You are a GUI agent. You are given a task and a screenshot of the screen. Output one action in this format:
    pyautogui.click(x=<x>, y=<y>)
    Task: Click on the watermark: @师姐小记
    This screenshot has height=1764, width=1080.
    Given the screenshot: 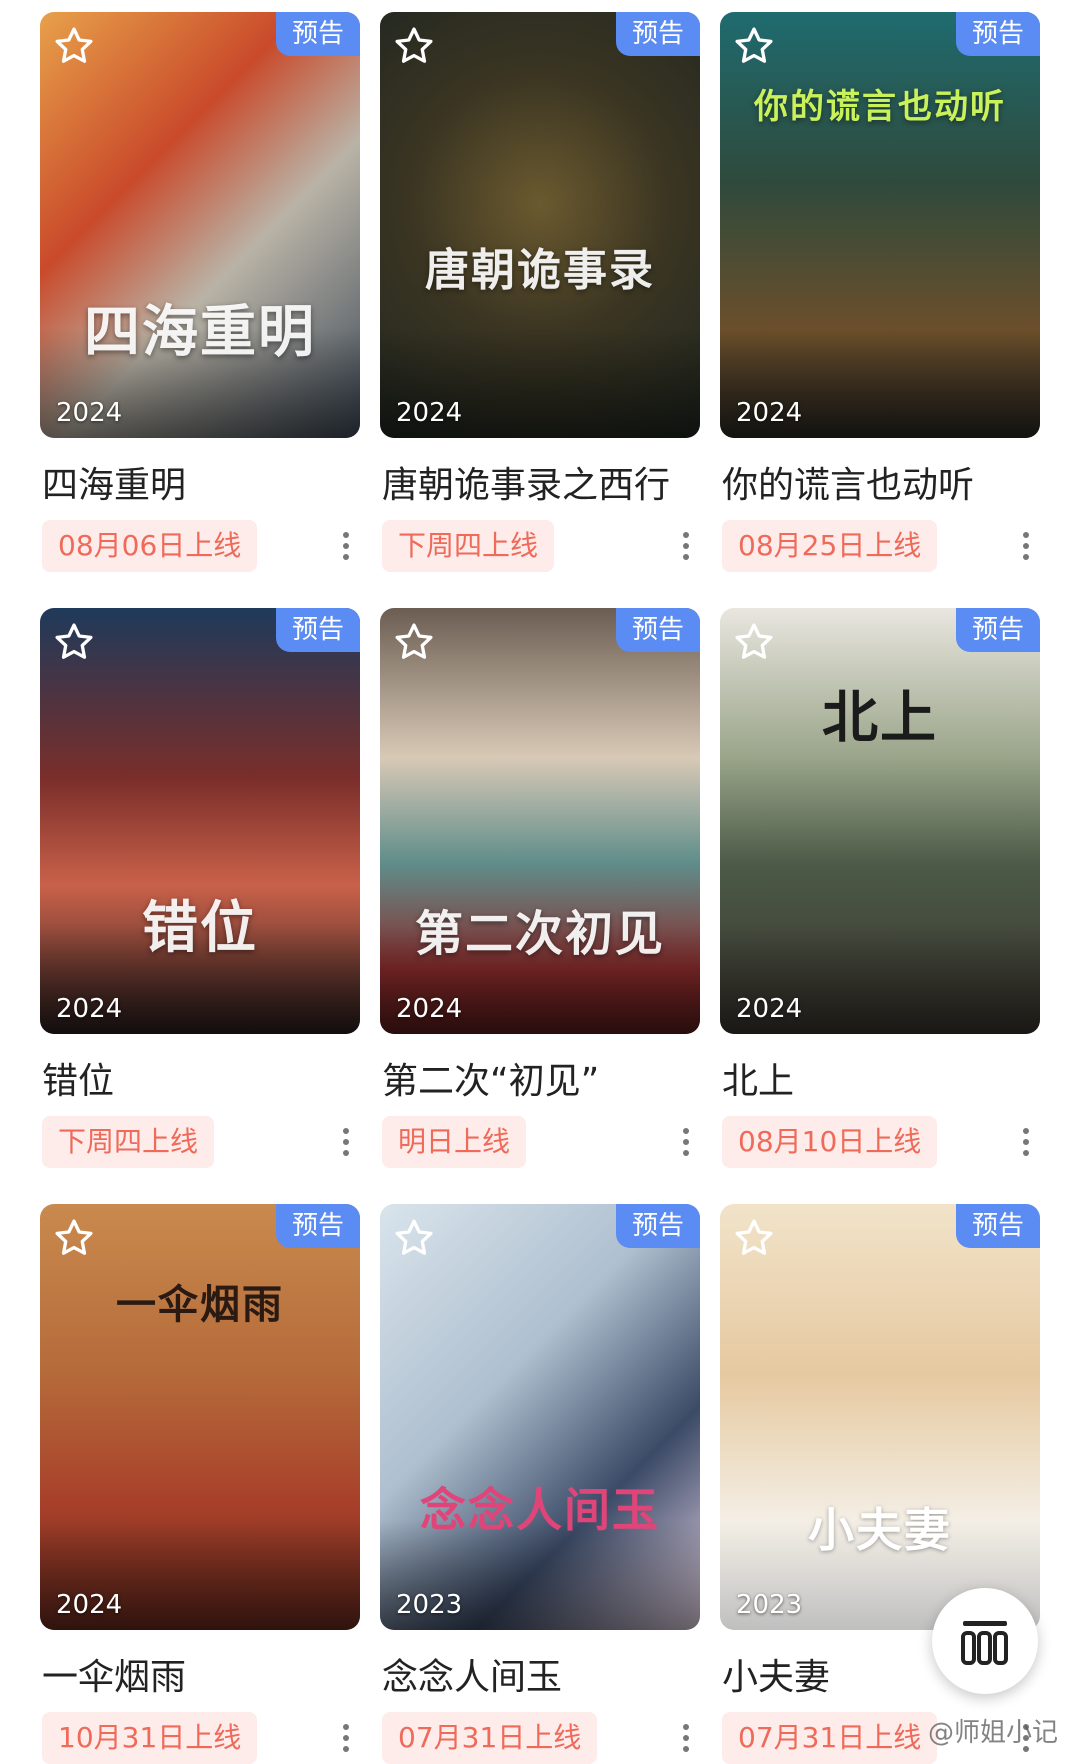 What is the action you would take?
    pyautogui.click(x=993, y=1733)
    